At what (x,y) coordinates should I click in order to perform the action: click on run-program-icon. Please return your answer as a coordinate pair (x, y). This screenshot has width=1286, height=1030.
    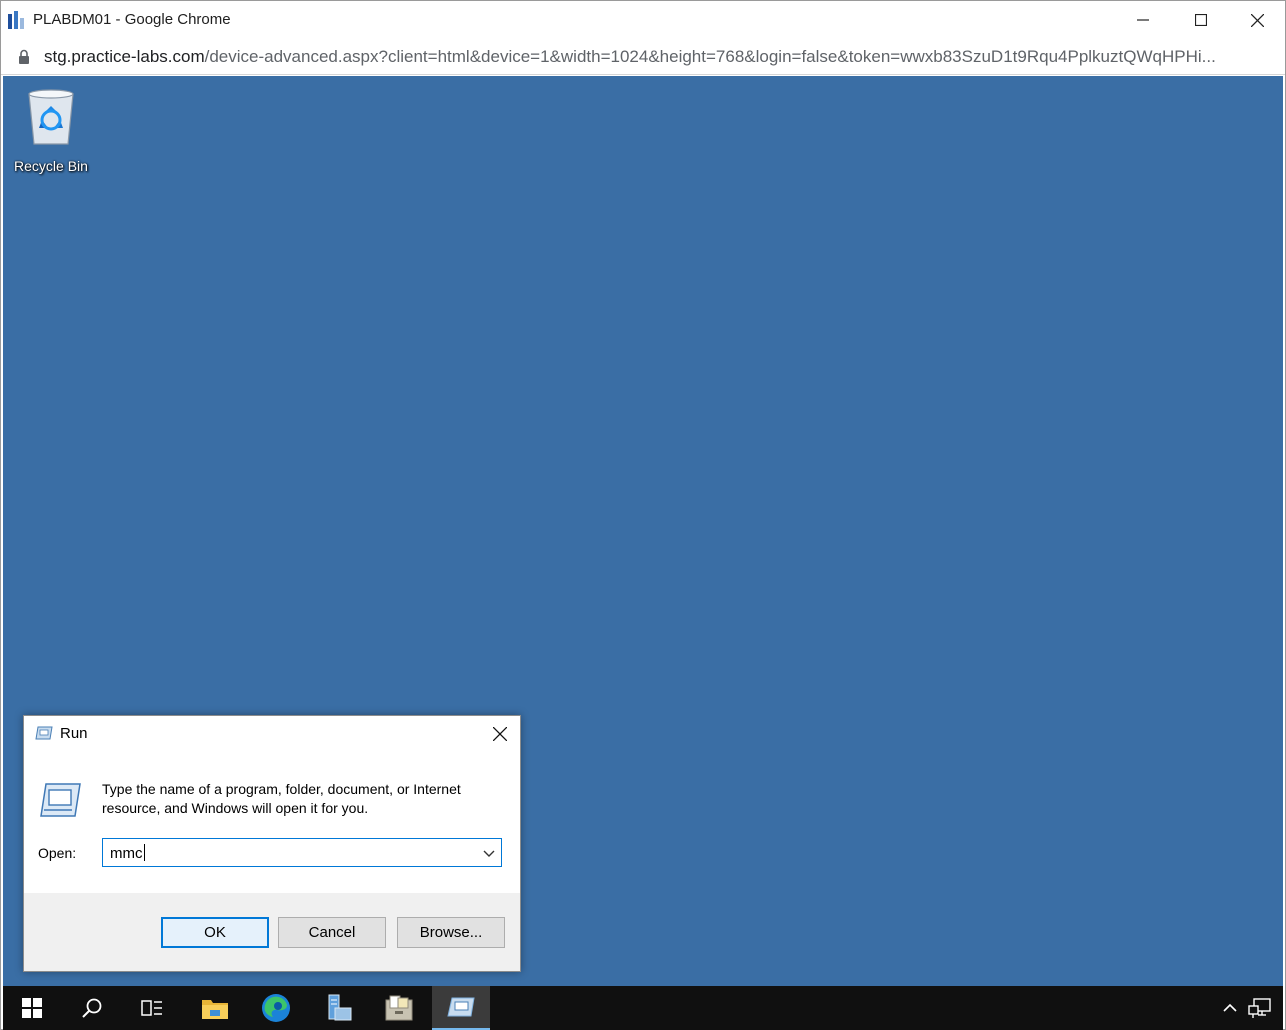
    Looking at the image, I should click on (60, 800).